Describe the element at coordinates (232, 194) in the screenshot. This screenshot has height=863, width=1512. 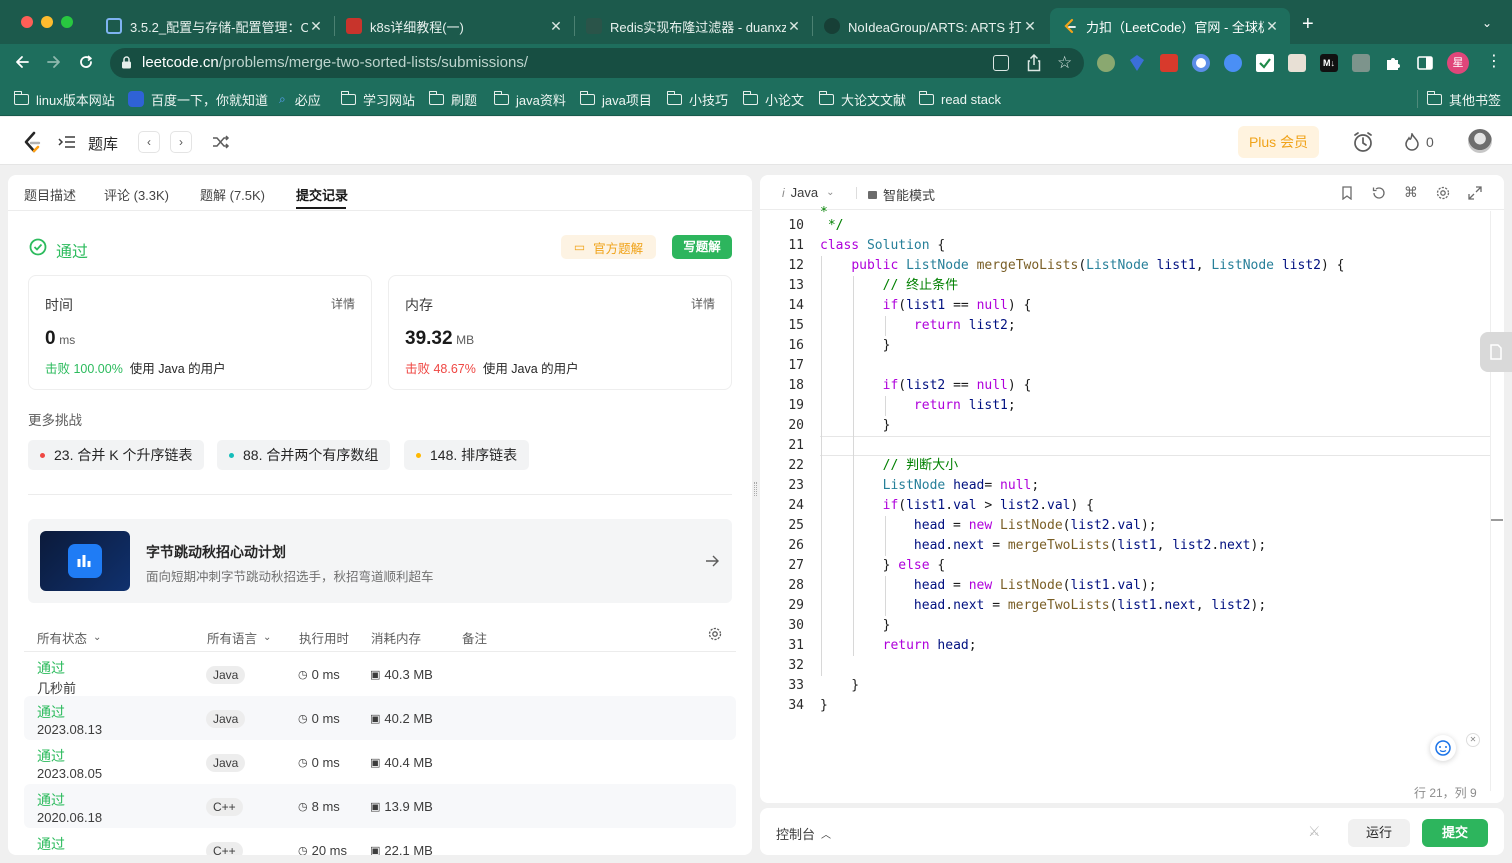
I see `tab-solutions: 题解 (7.5K)` at that location.